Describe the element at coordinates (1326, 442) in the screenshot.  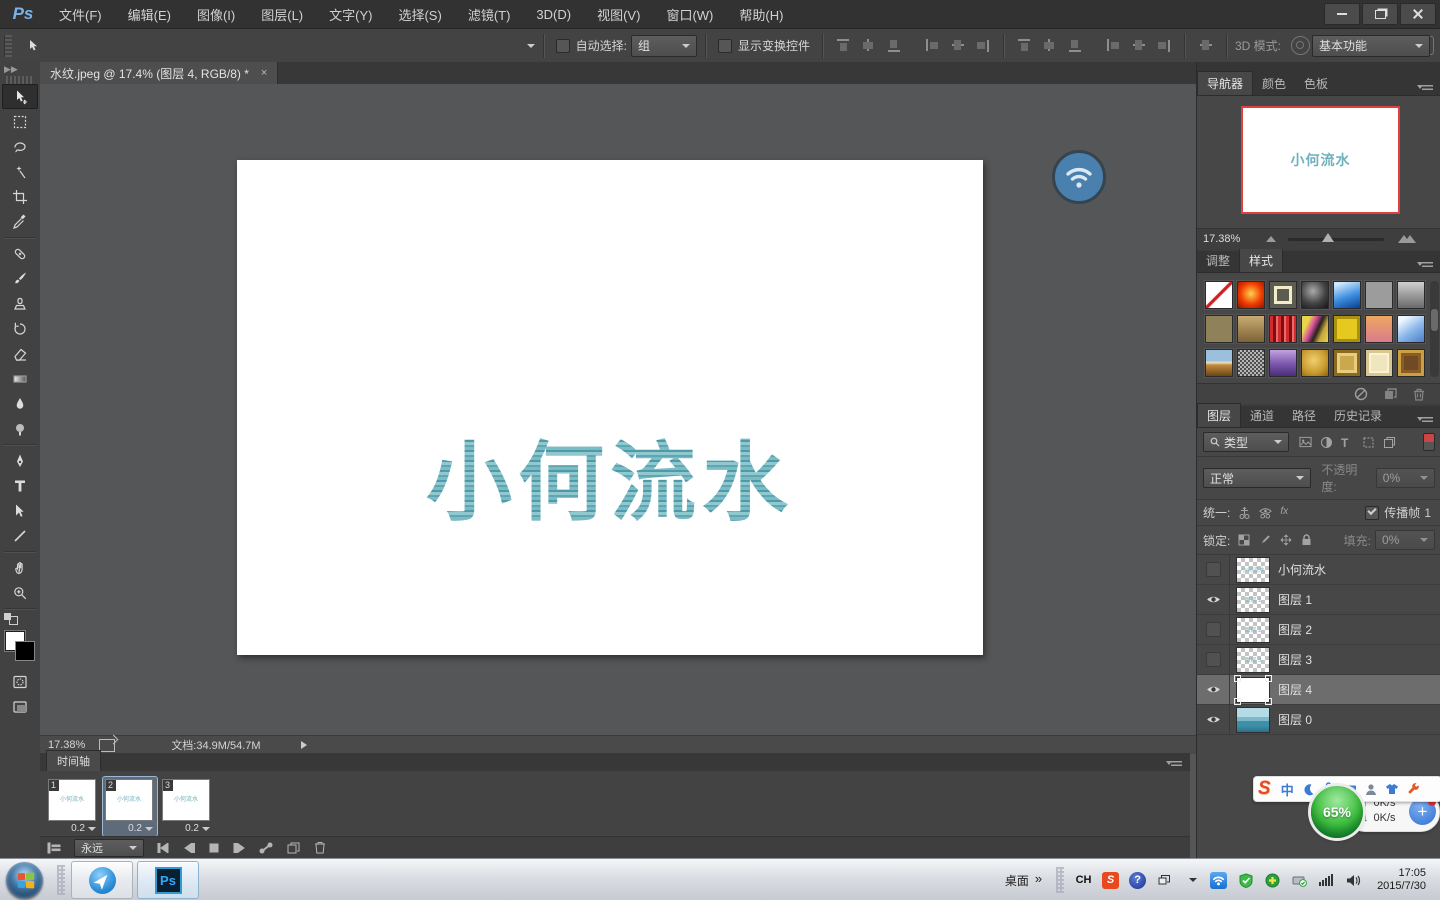
I see `filter-adjustment-icon` at that location.